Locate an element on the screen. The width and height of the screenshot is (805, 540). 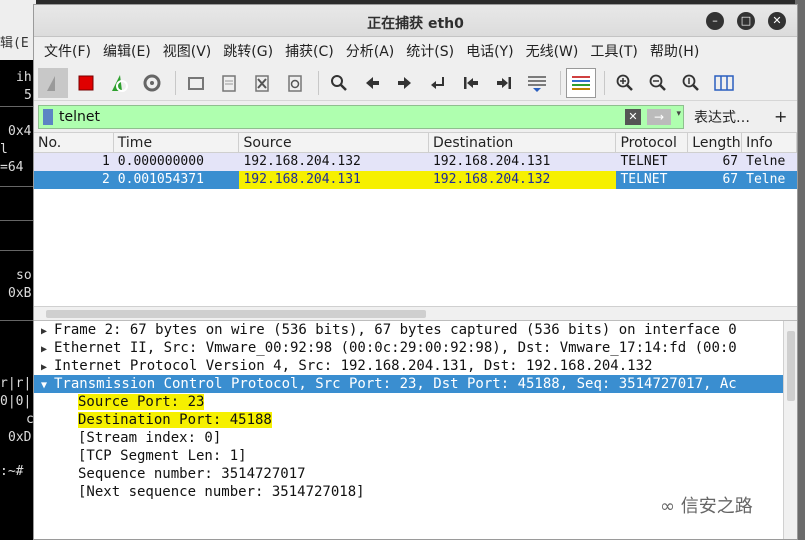
menu-wireless: 无线(W) is located at coordinates (552, 51).